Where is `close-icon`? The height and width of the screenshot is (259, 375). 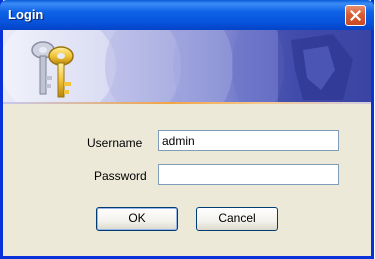 close-icon is located at coordinates (355, 15).